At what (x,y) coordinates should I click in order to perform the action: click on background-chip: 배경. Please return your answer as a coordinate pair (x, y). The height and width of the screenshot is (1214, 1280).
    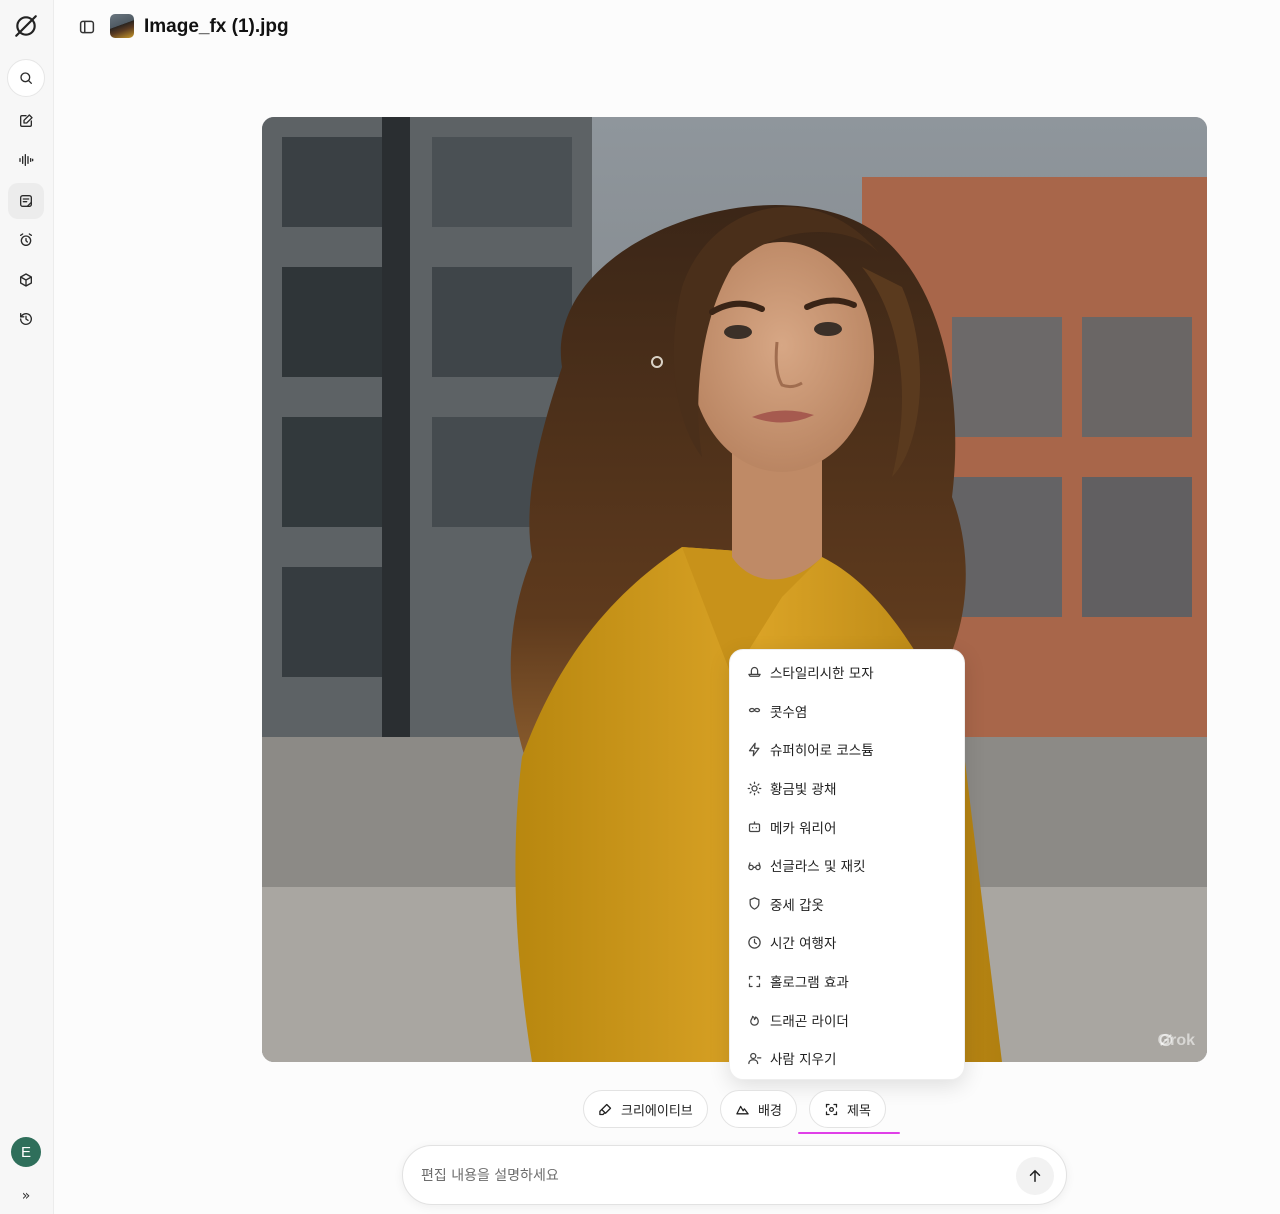
    Looking at the image, I should click on (758, 1109).